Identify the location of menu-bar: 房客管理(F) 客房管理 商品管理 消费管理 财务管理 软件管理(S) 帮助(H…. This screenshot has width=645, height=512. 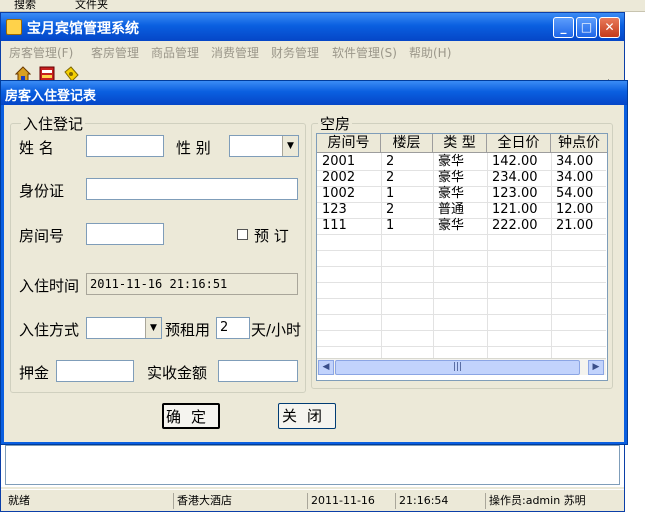
(312, 52).